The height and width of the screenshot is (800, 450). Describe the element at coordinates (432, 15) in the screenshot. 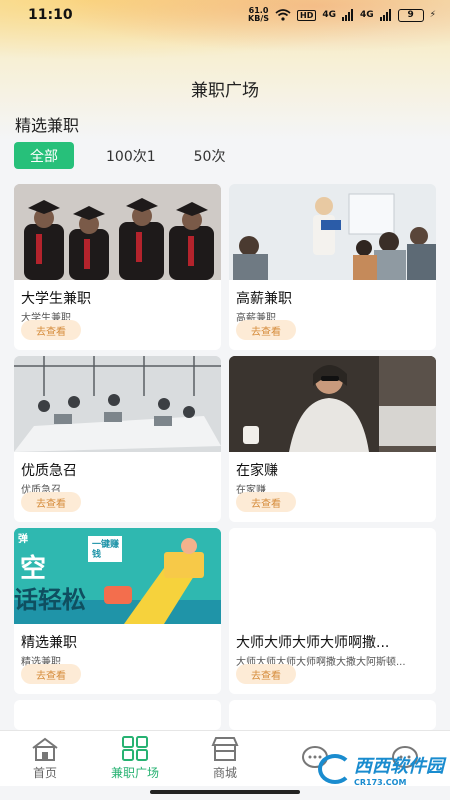

I see `charging-icon: ⚡` at that location.